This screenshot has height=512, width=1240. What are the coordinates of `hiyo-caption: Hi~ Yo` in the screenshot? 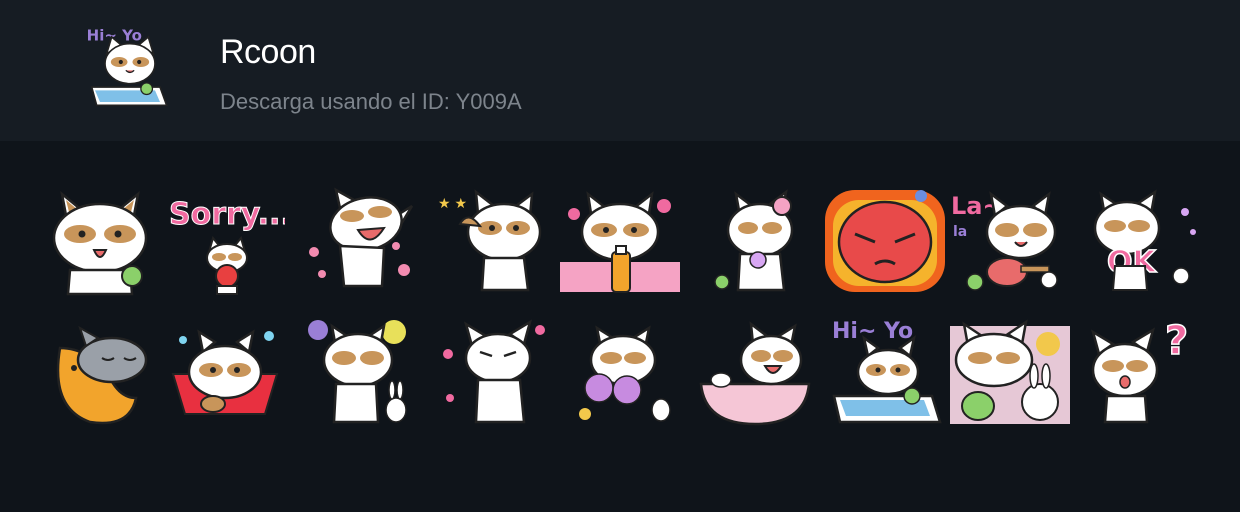 It's located at (872, 331).